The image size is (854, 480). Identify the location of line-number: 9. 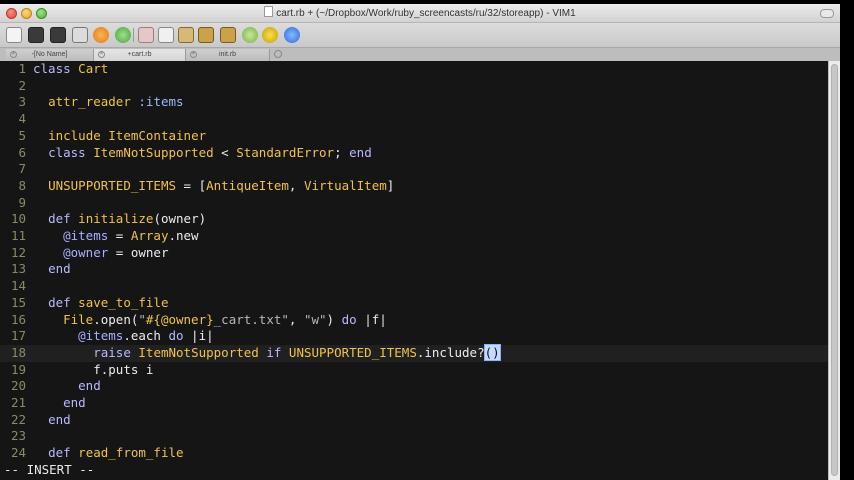
(22, 202).